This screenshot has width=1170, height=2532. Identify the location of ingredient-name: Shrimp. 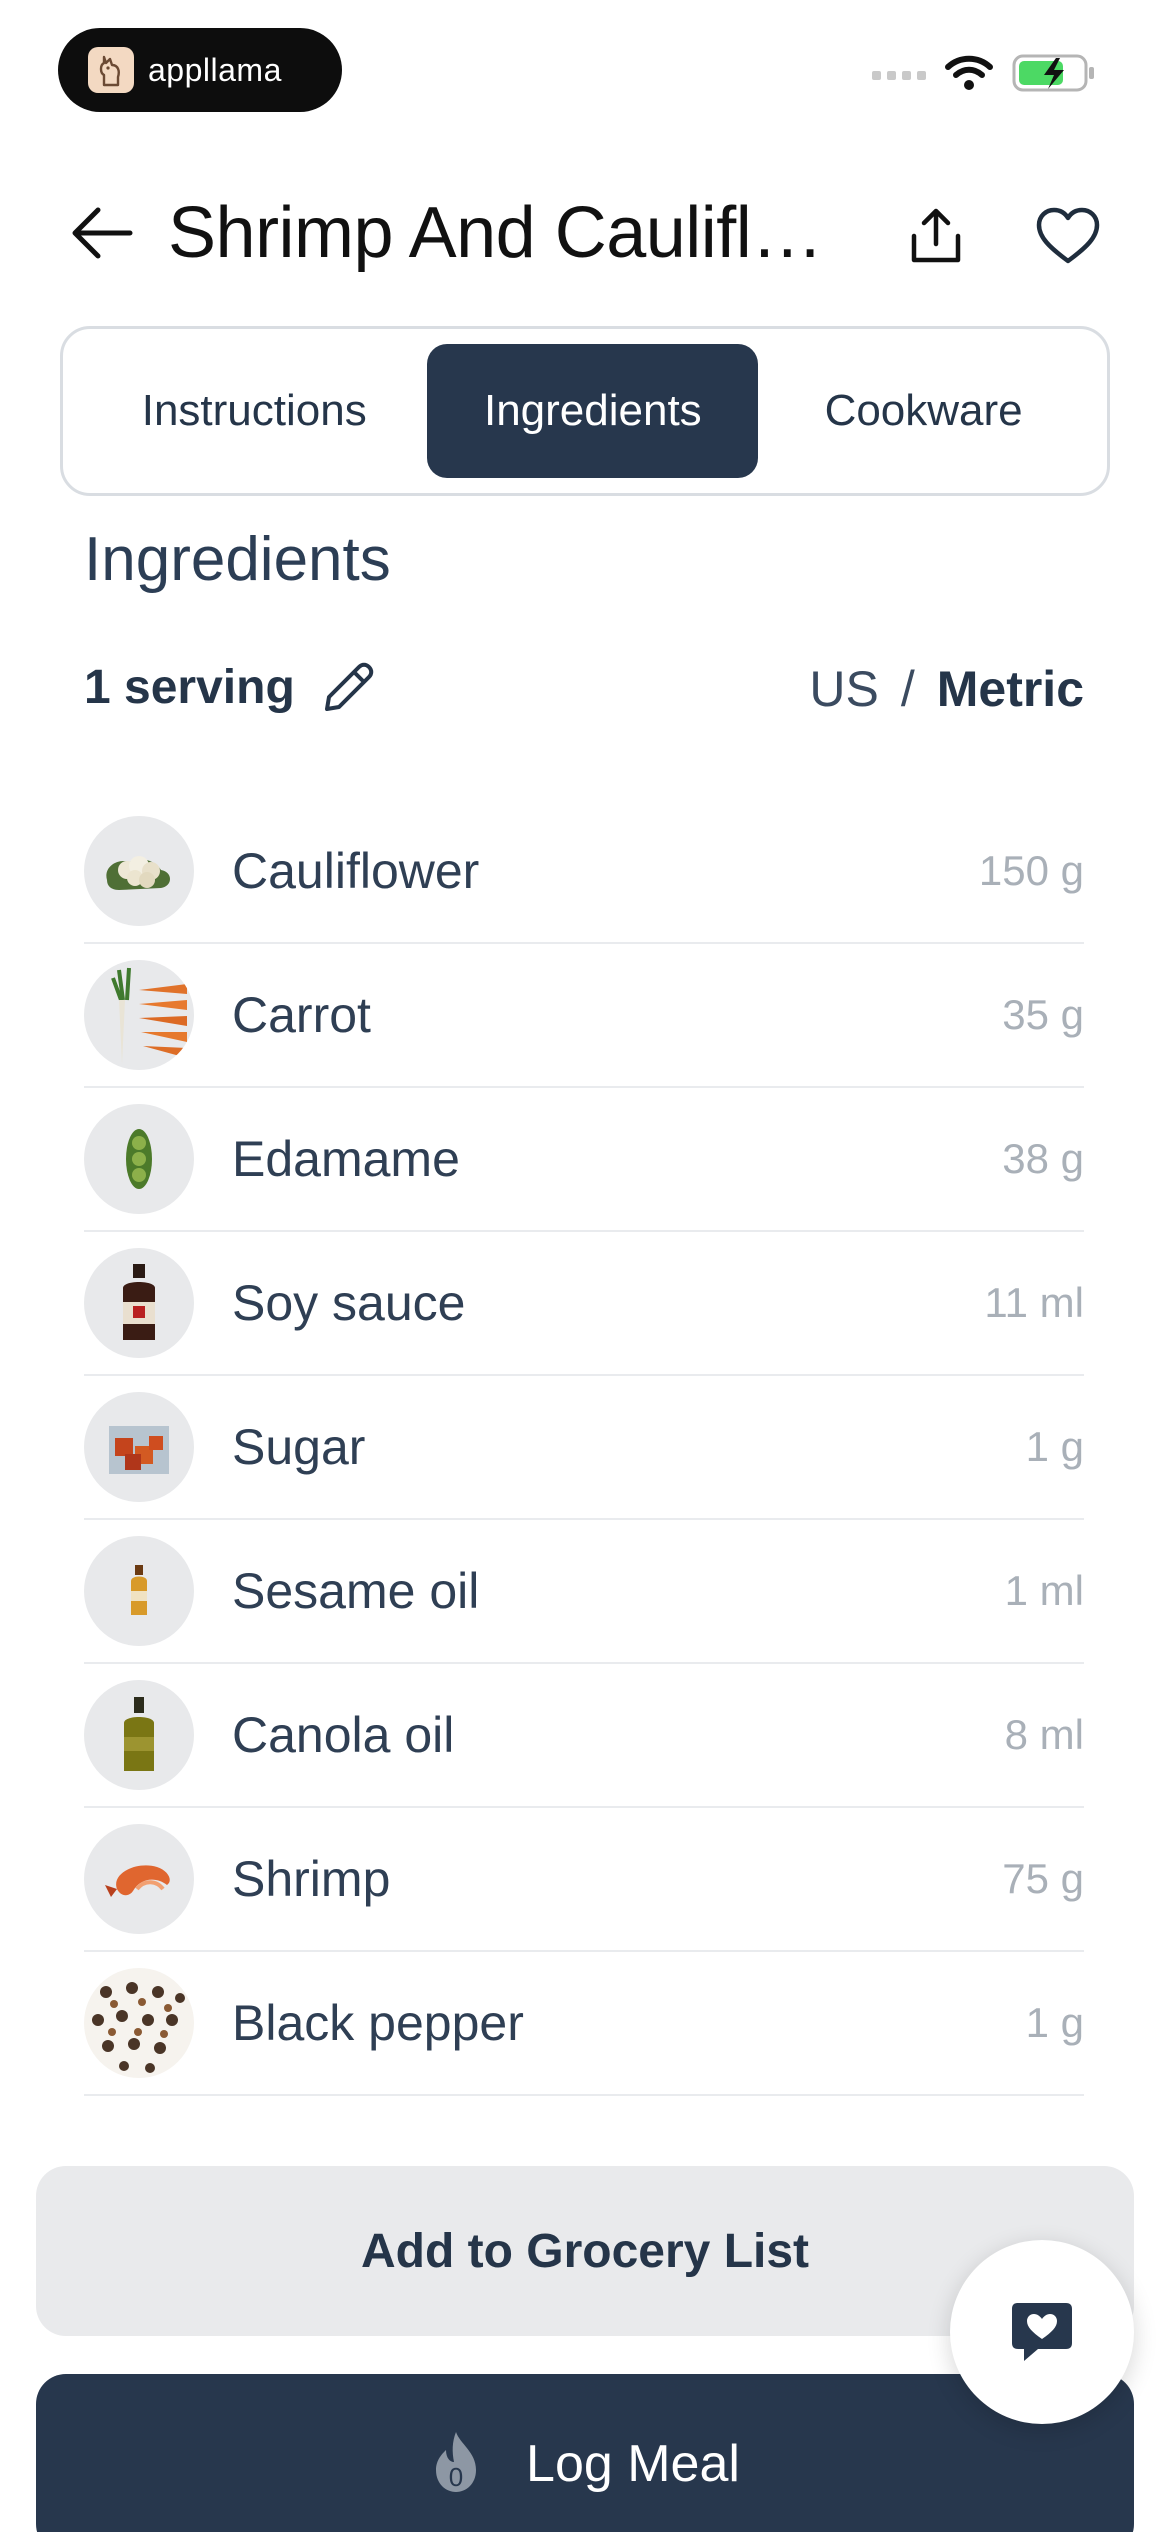
(311, 1879).